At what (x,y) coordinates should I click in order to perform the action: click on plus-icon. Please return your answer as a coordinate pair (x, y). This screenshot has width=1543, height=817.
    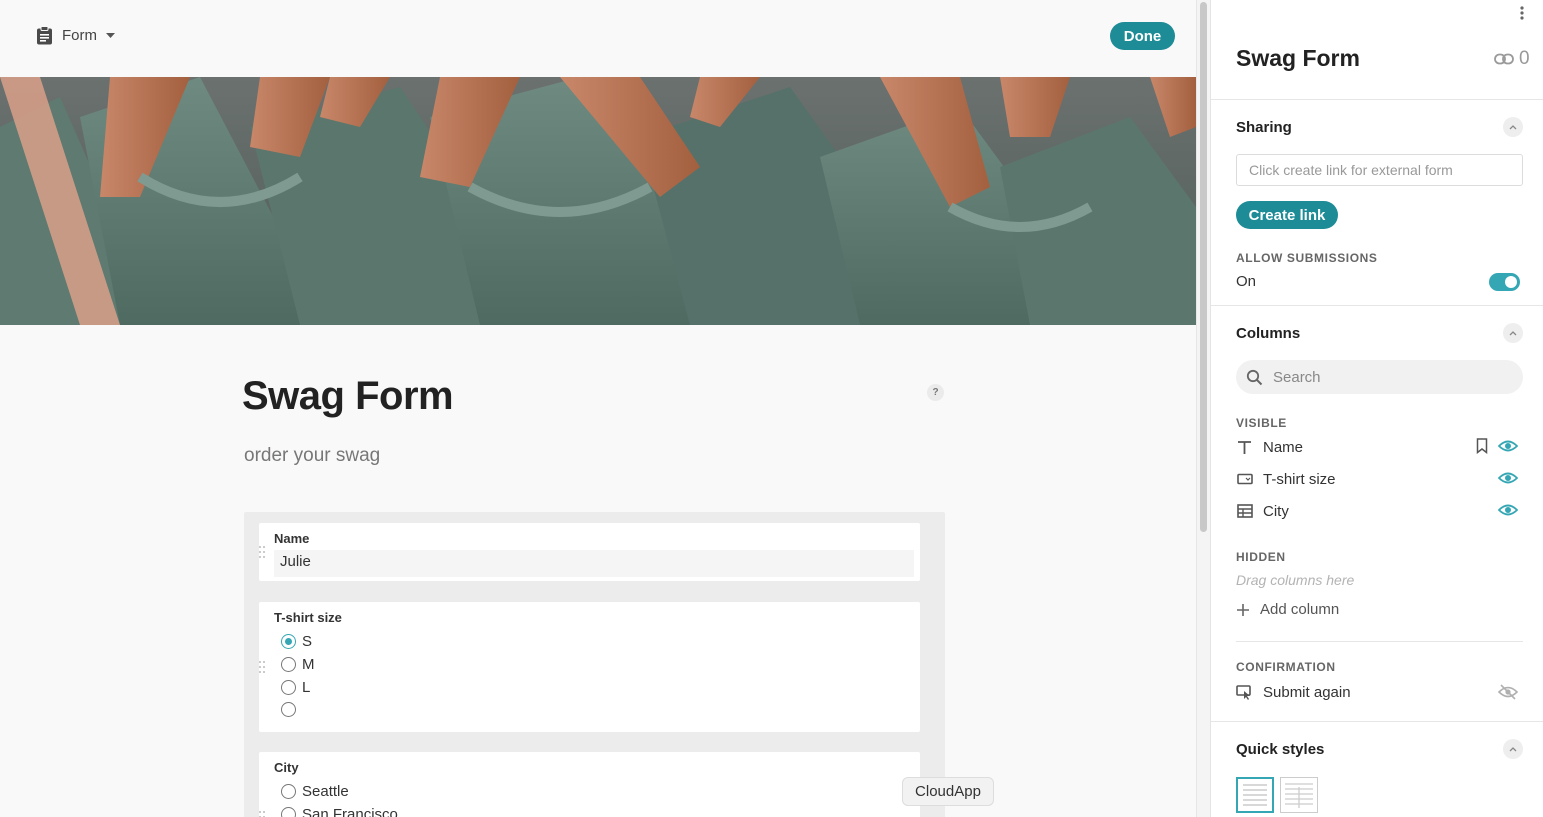
    Looking at the image, I should click on (1243, 609).